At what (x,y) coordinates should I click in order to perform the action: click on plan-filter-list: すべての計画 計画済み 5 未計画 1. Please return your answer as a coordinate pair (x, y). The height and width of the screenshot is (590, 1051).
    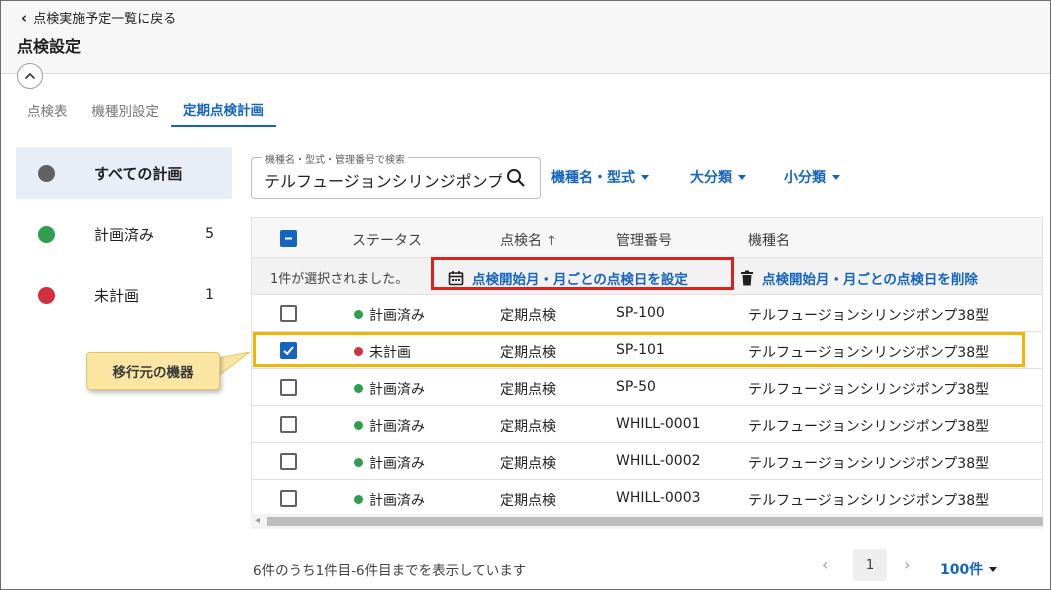
    Looking at the image, I should click on (124, 238).